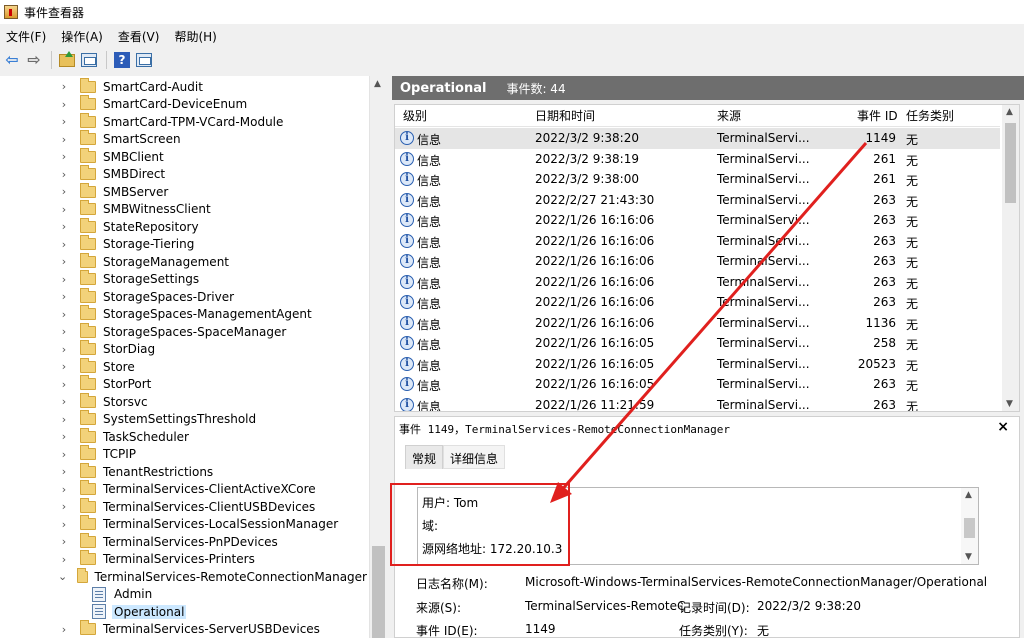 The width and height of the screenshot is (1024, 638). I want to click on tab-general: 常规, so click(424, 457).